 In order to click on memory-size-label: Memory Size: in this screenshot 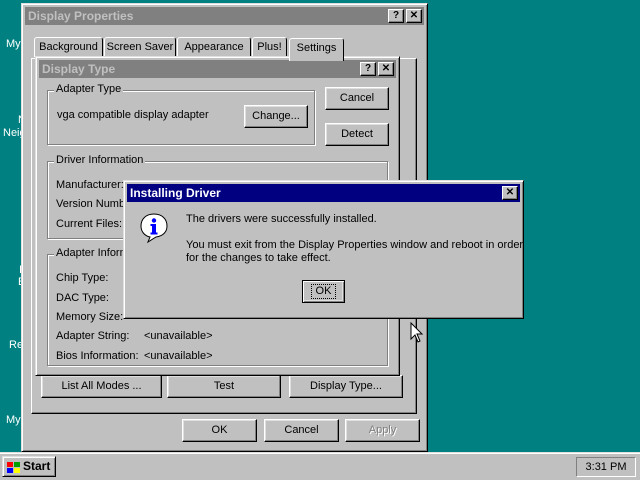, I will do `click(90, 317)`.